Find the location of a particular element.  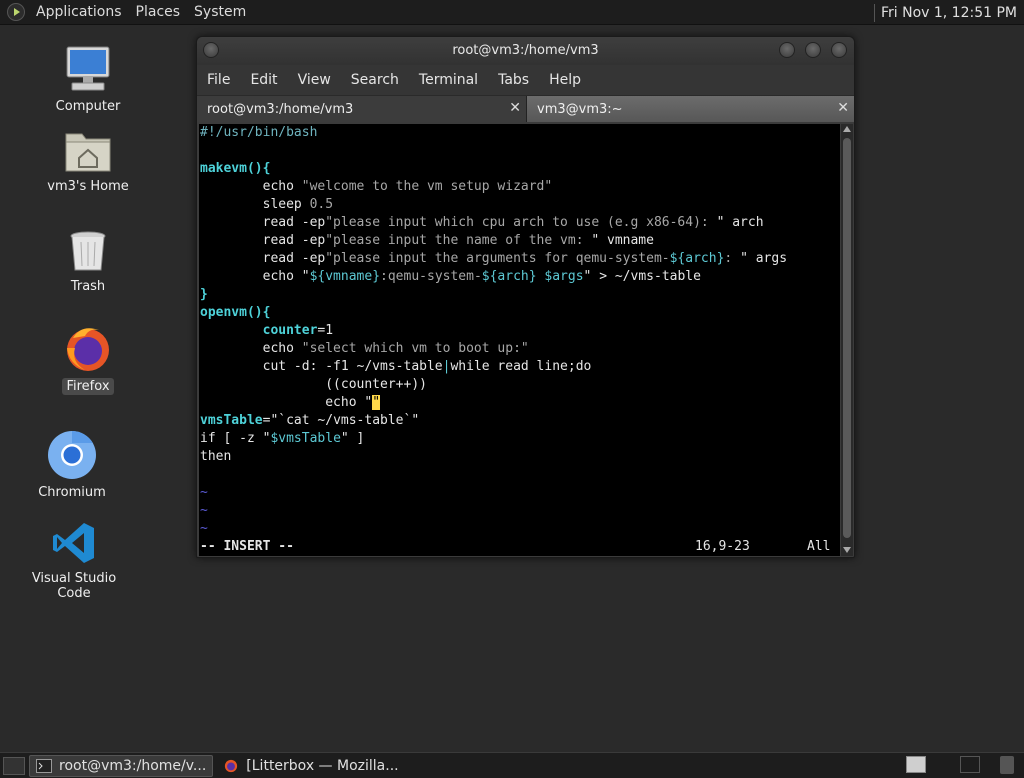

menu-view: View is located at coordinates (314, 80).